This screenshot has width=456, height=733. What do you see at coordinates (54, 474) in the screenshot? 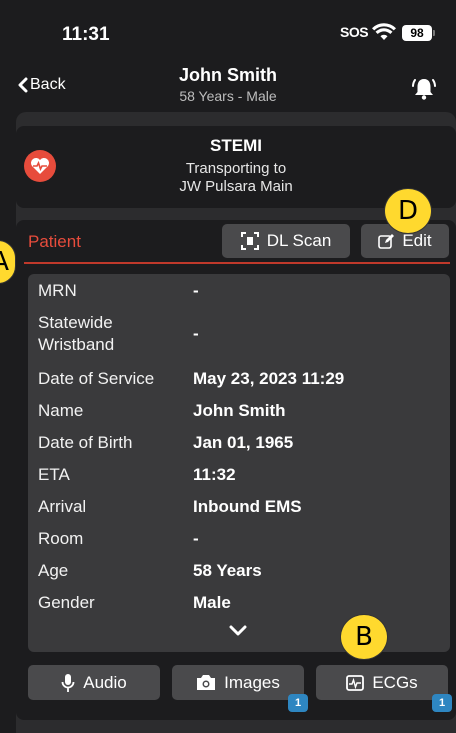
I see `field-label: ETA` at bounding box center [54, 474].